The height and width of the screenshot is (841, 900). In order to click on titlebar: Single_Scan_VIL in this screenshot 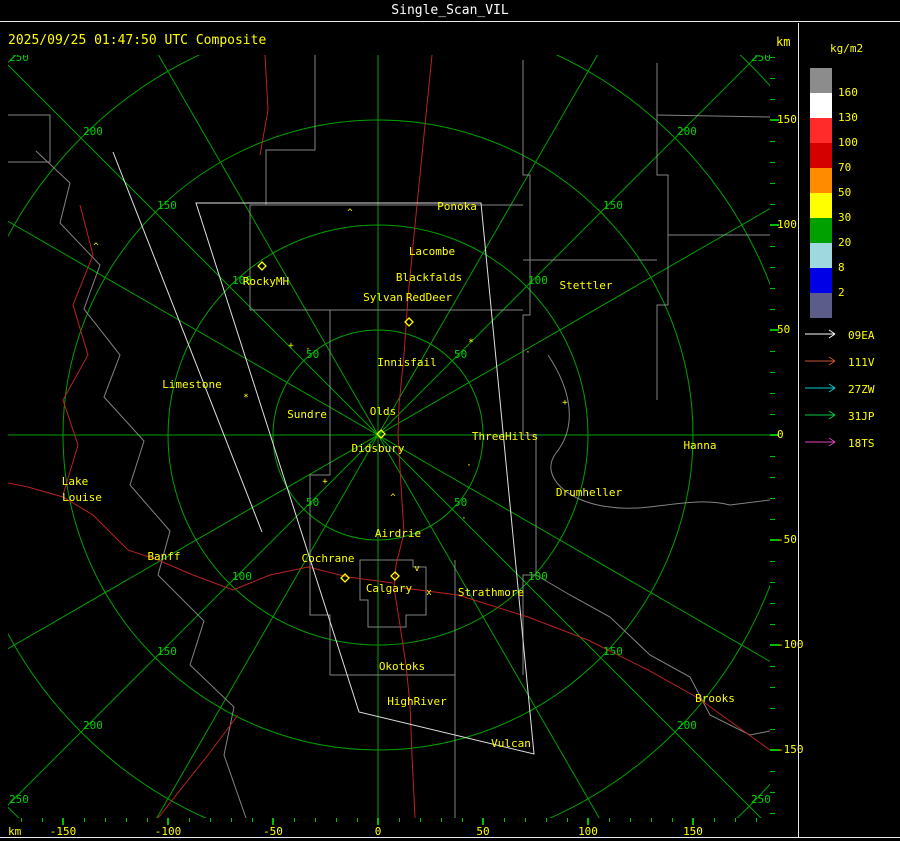, I will do `click(450, 11)`.